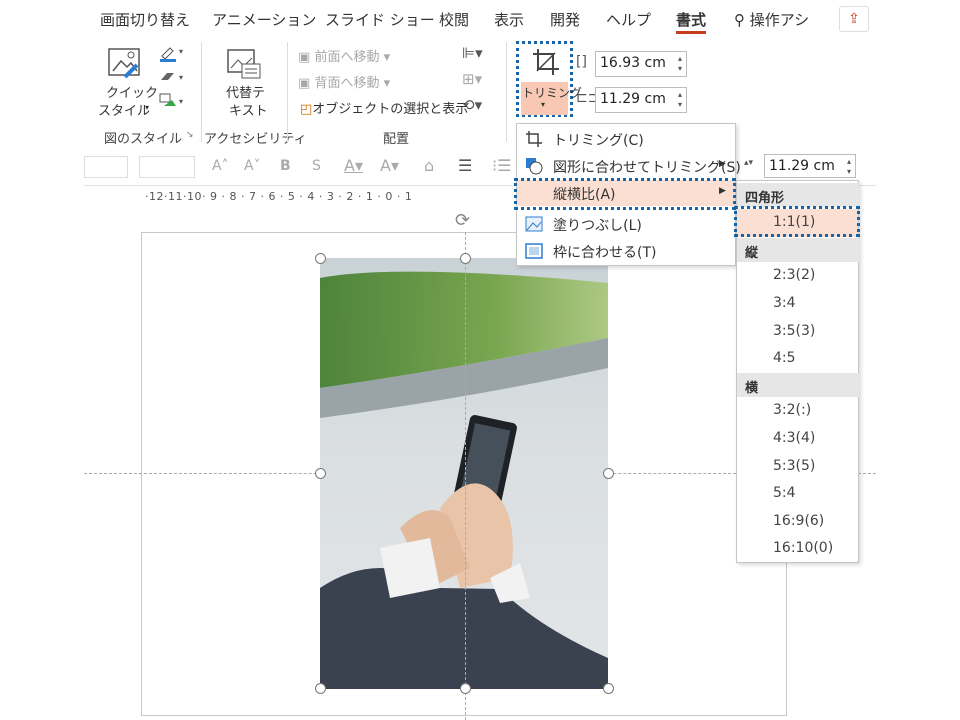  Describe the element at coordinates (462, 220) in the screenshot. I see `rotate-handle-icon: ⟳` at that location.